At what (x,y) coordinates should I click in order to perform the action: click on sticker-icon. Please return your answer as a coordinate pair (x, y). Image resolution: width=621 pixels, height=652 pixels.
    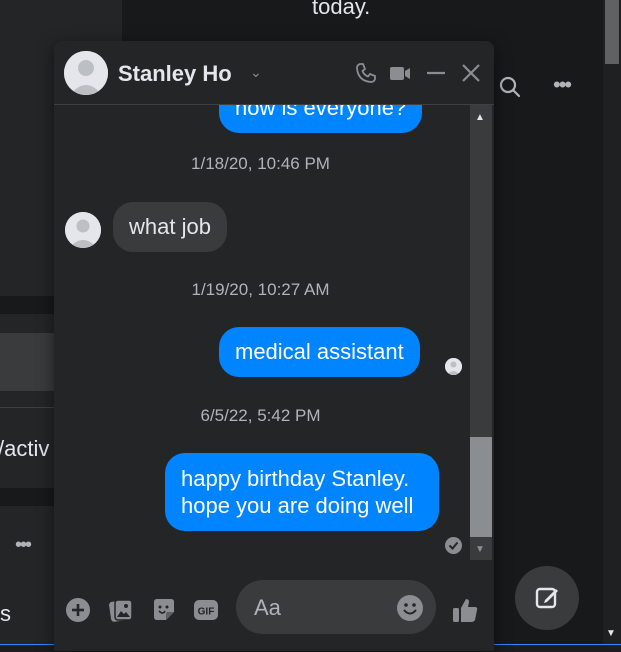
    Looking at the image, I should click on (164, 610).